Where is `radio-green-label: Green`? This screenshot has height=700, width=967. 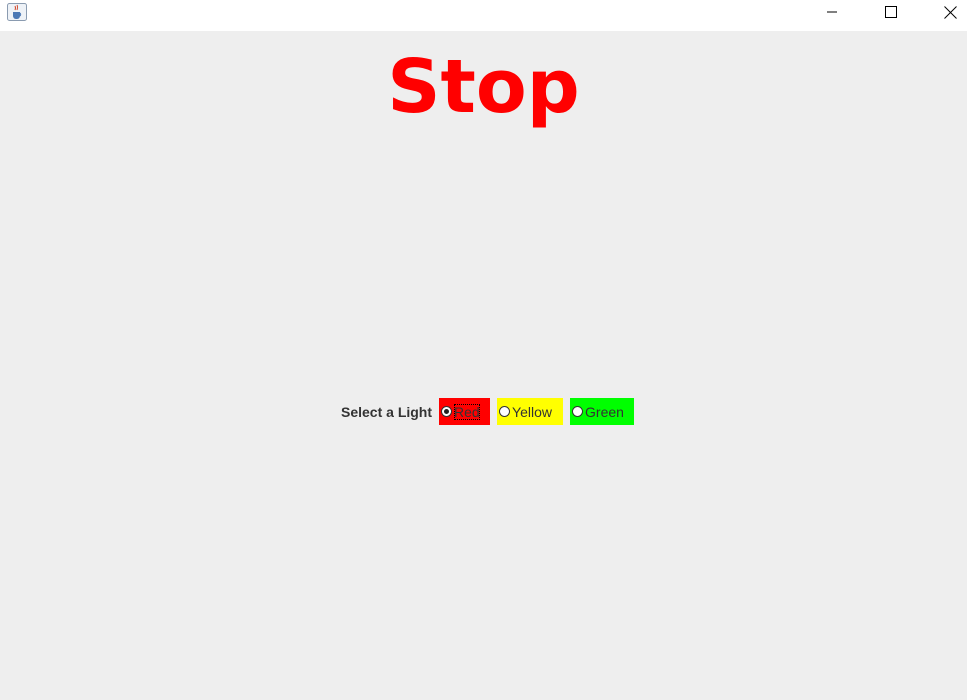 radio-green-label: Green is located at coordinates (604, 412).